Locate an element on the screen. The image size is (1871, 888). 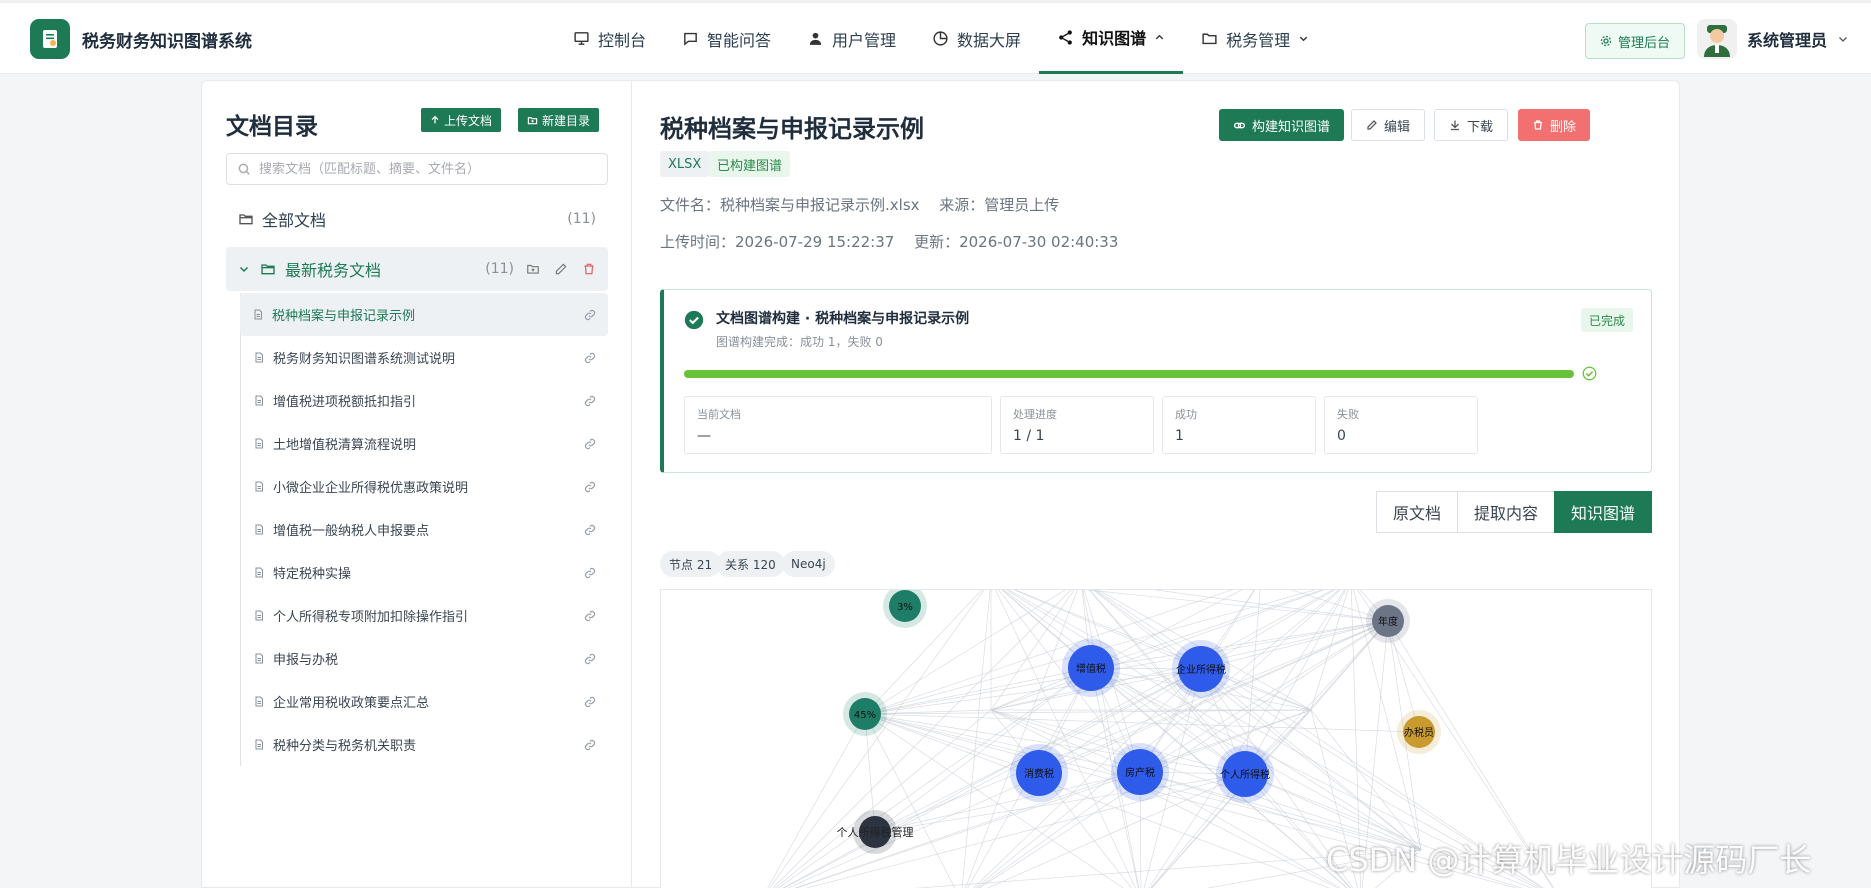
tree-folder-latest: 最新税务文档 (11) is located at coordinates (417, 269).